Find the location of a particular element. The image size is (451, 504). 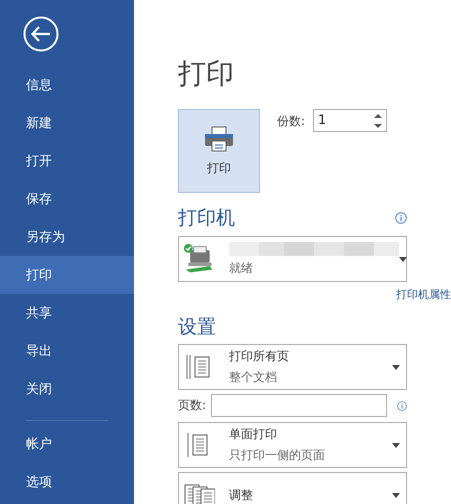

sidebar-item: 导出 is located at coordinates (67, 351).